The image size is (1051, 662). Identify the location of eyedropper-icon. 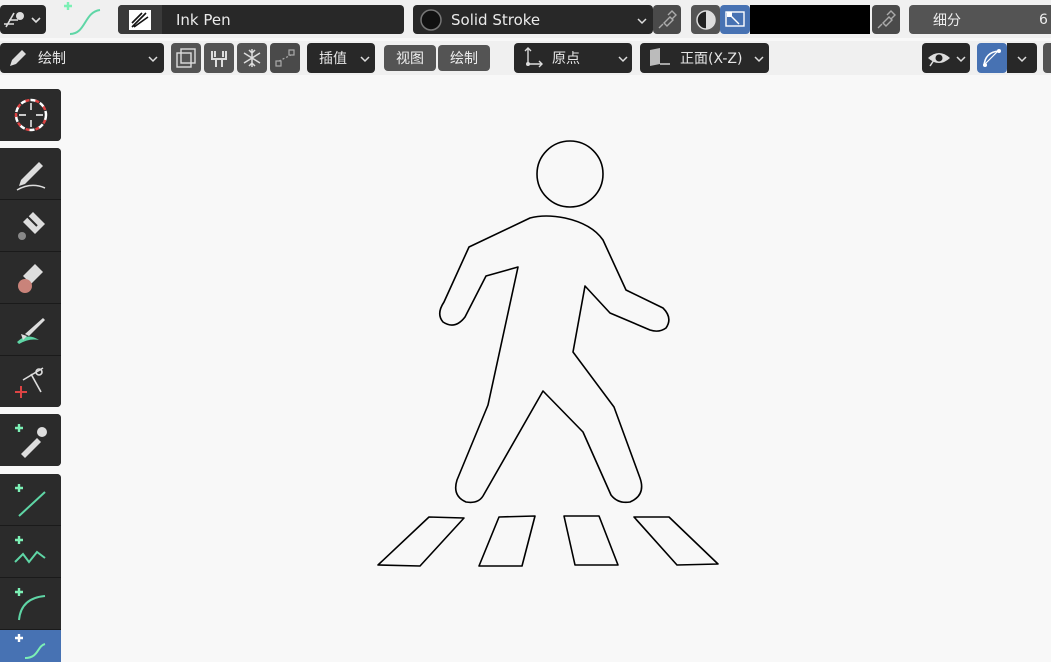
(30, 441).